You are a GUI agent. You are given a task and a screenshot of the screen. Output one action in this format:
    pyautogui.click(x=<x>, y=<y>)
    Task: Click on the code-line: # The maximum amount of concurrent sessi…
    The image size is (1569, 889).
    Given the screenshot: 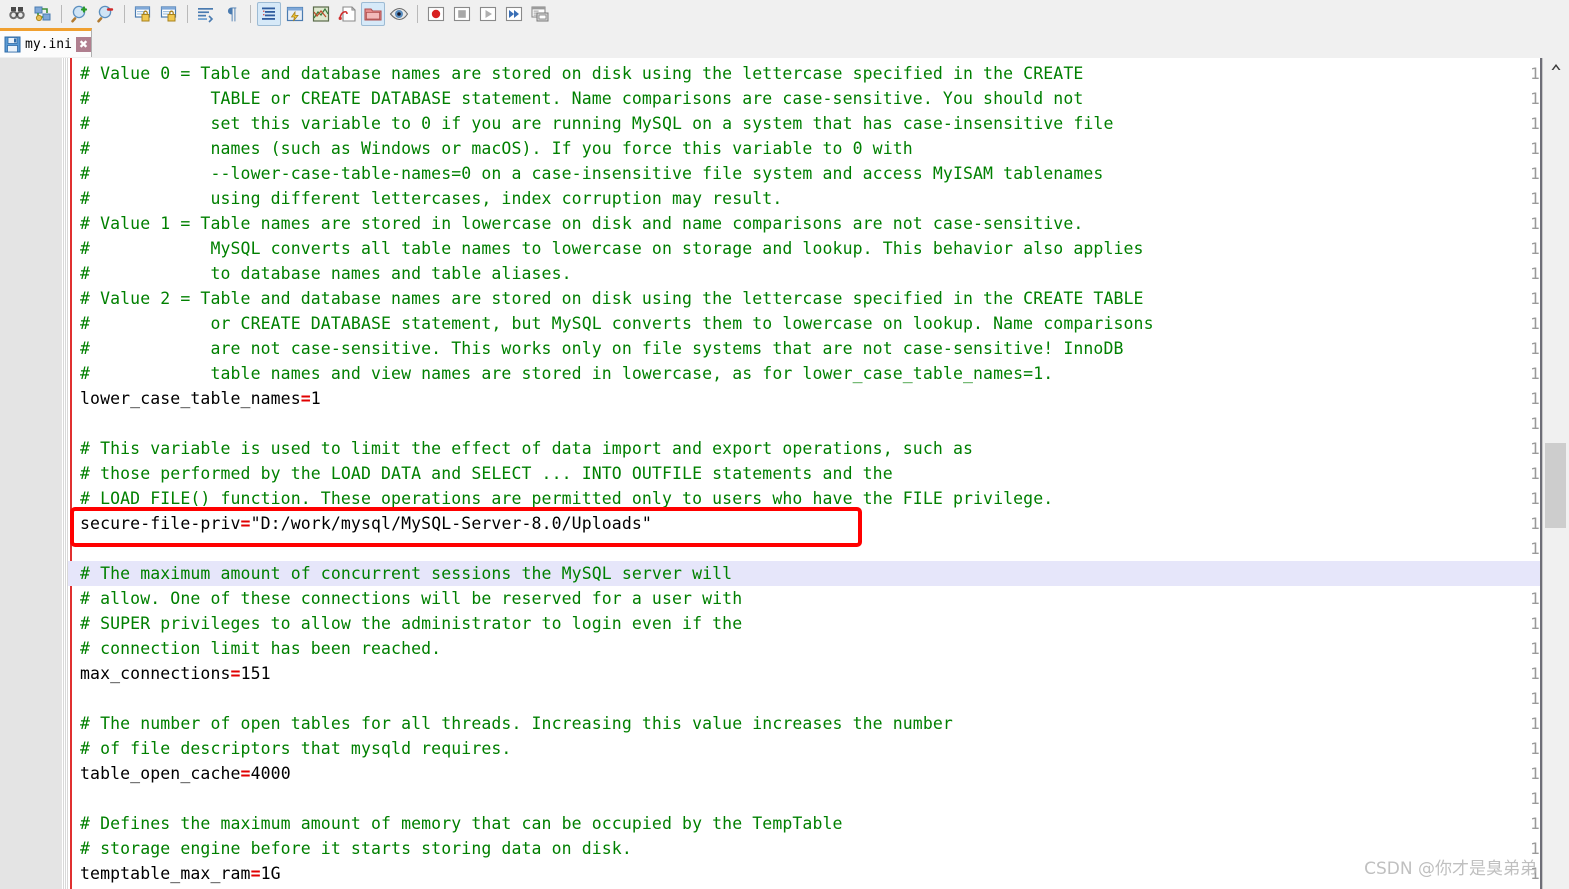 What is the action you would take?
    pyautogui.click(x=406, y=573)
    